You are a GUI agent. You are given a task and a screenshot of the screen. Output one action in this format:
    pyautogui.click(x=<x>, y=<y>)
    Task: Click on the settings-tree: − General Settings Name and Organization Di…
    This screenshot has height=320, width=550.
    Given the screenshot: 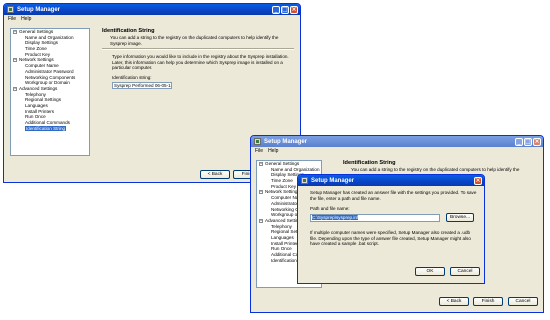 What is the action you would take?
    pyautogui.click(x=50, y=92)
    